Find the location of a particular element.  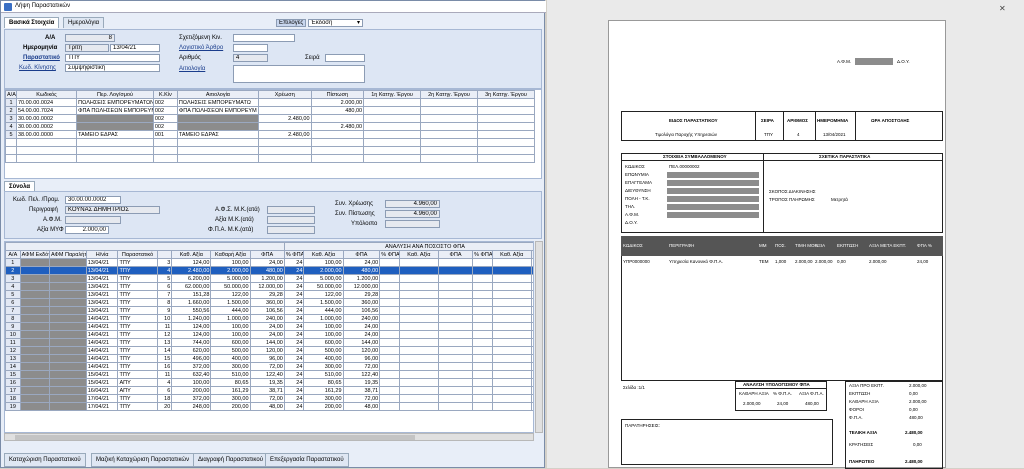

grid-cell: 13/04/21 is located at coordinates (102, 302).